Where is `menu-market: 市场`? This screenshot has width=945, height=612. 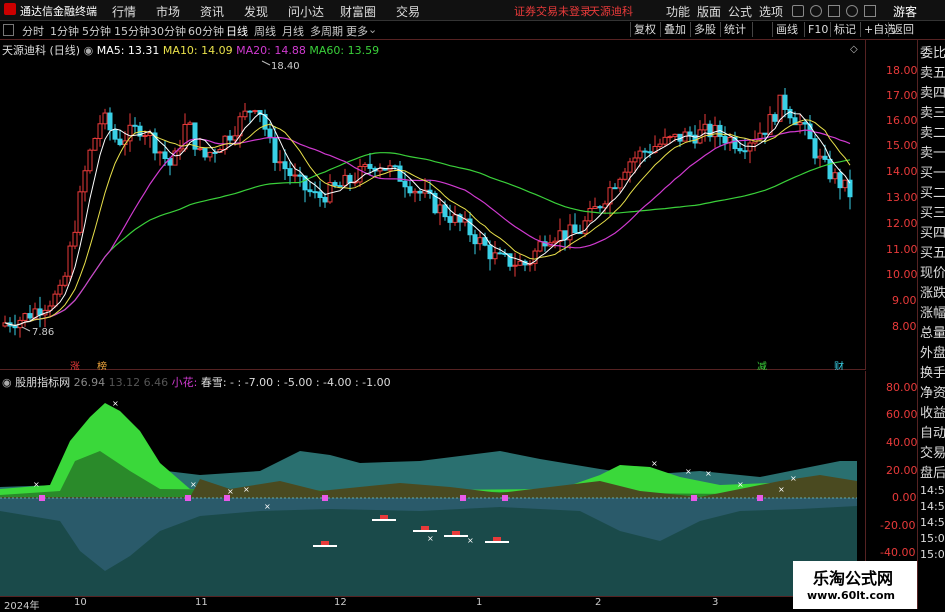
menu-market: 市场 is located at coordinates (168, 11).